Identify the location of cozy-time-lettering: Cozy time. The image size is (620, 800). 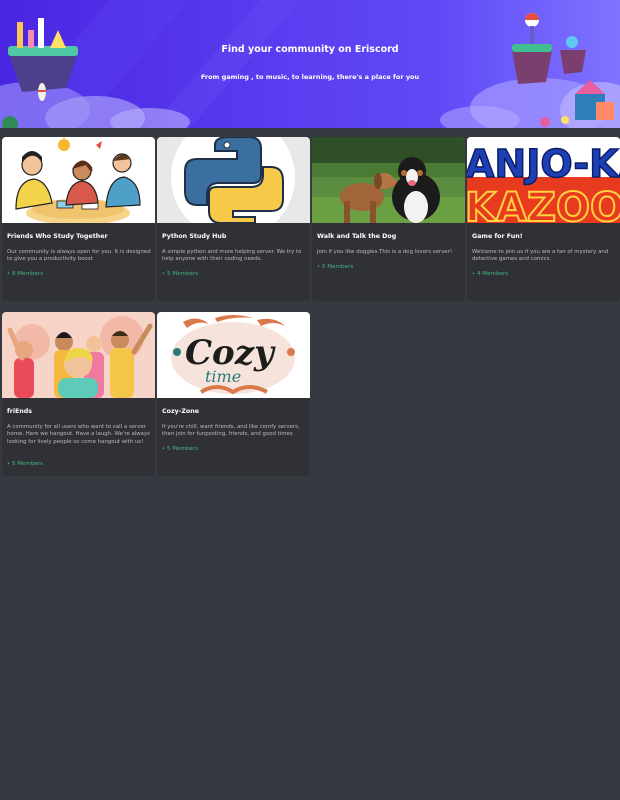
(233, 355).